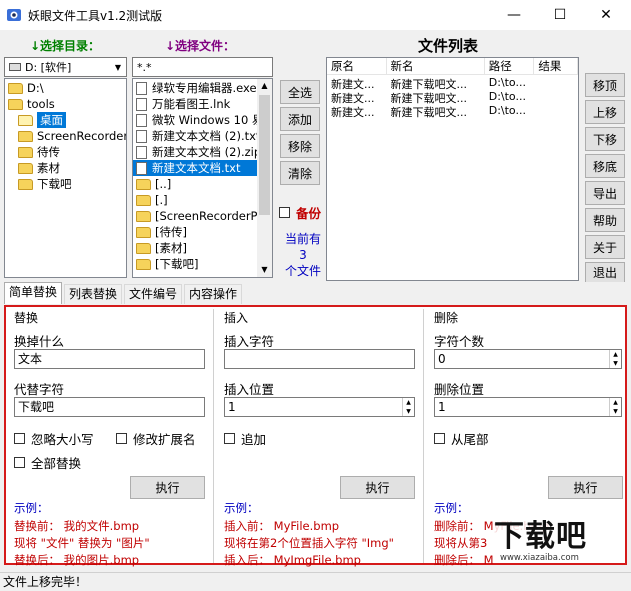 Image resolution: width=631 pixels, height=591 pixels. I want to click on scroll-thumb, so click(264, 155).